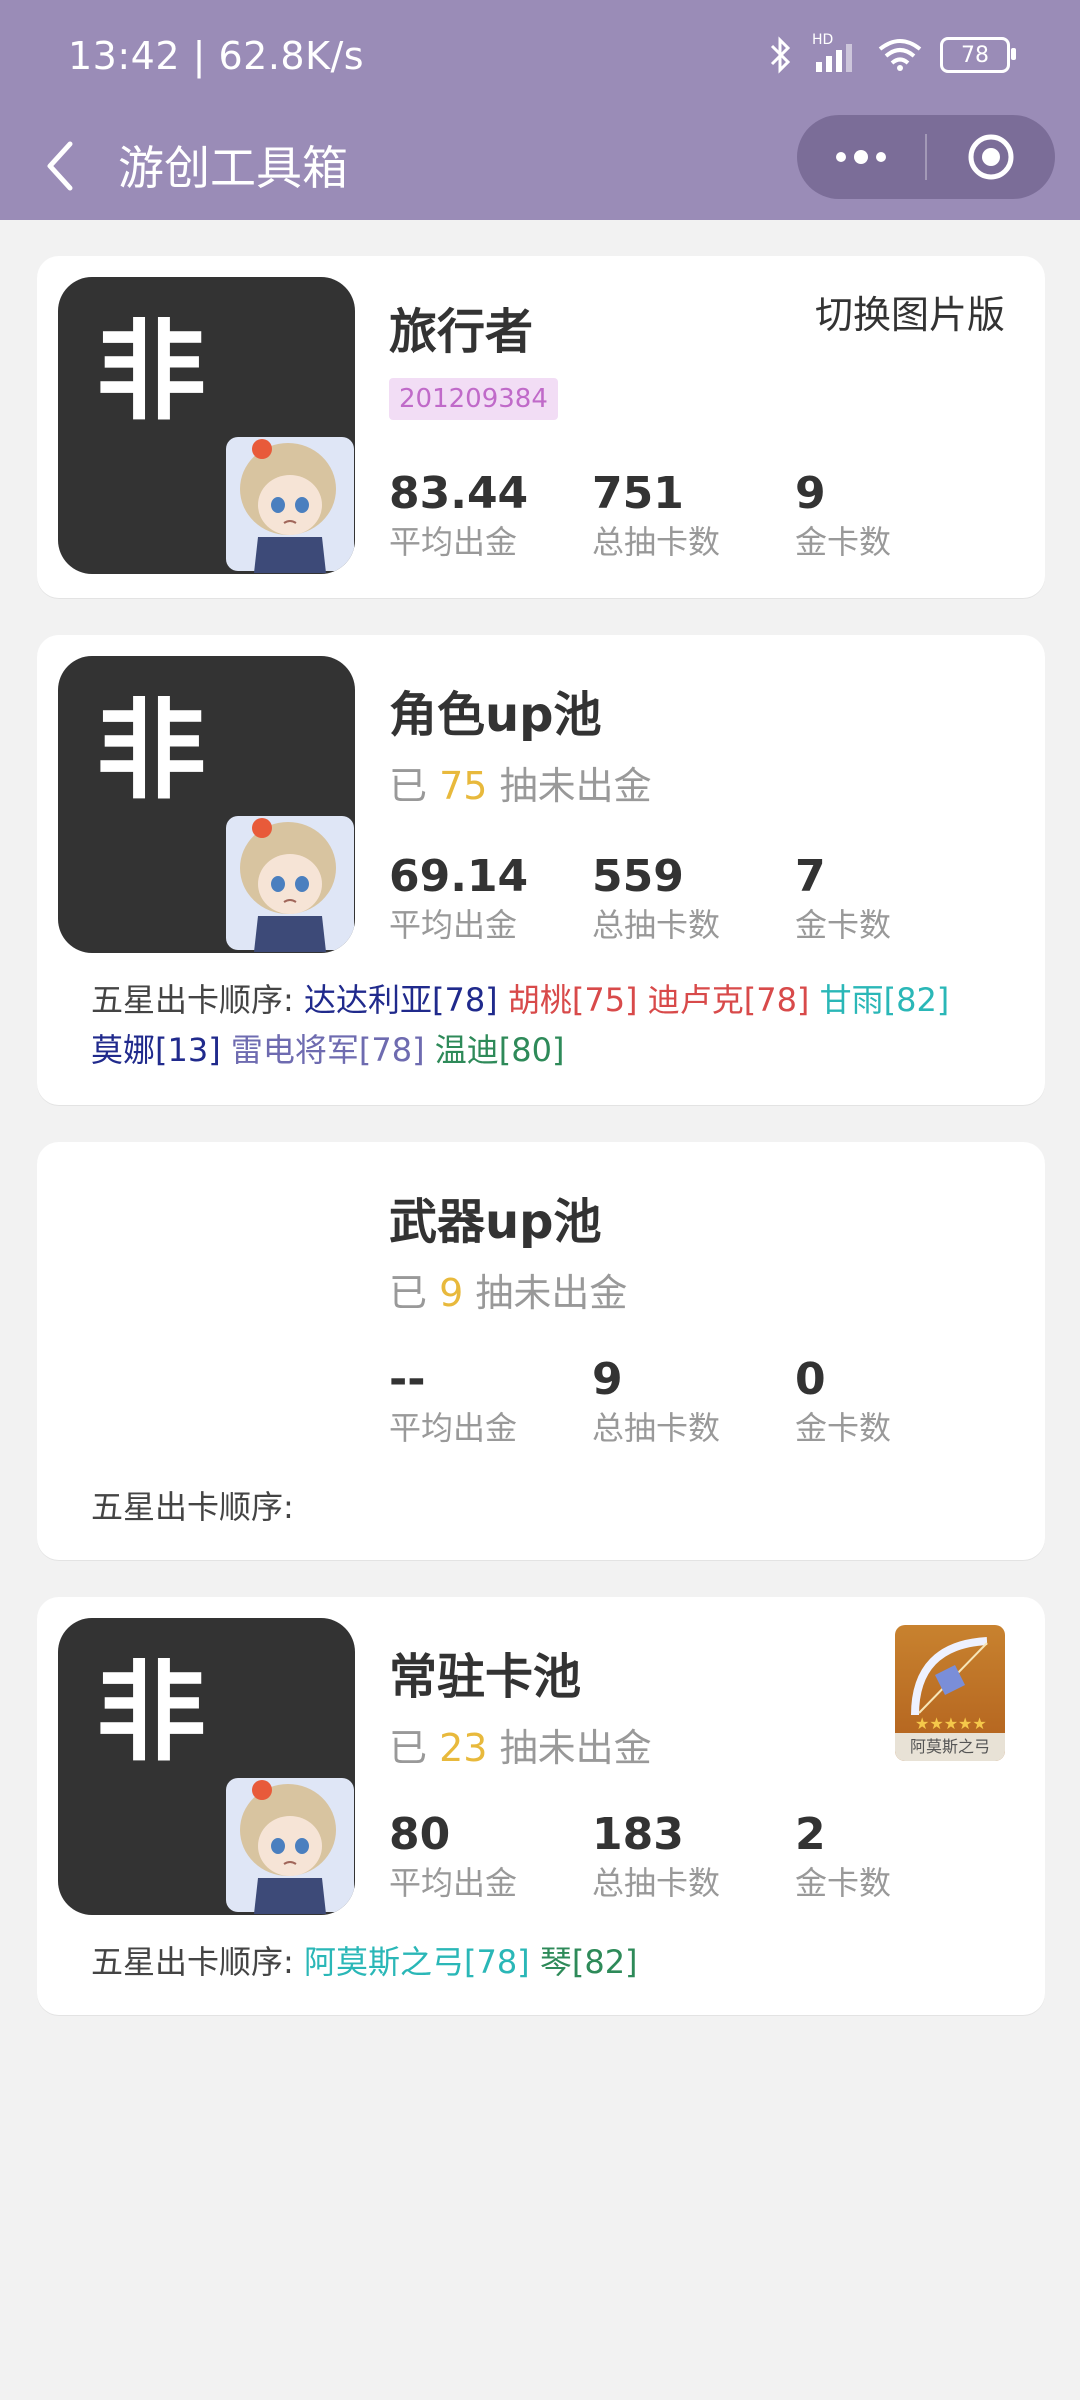  Describe the element at coordinates (416, 1962) in the screenshot. I see `order-item: 阿莫斯之弓[78]` at that location.